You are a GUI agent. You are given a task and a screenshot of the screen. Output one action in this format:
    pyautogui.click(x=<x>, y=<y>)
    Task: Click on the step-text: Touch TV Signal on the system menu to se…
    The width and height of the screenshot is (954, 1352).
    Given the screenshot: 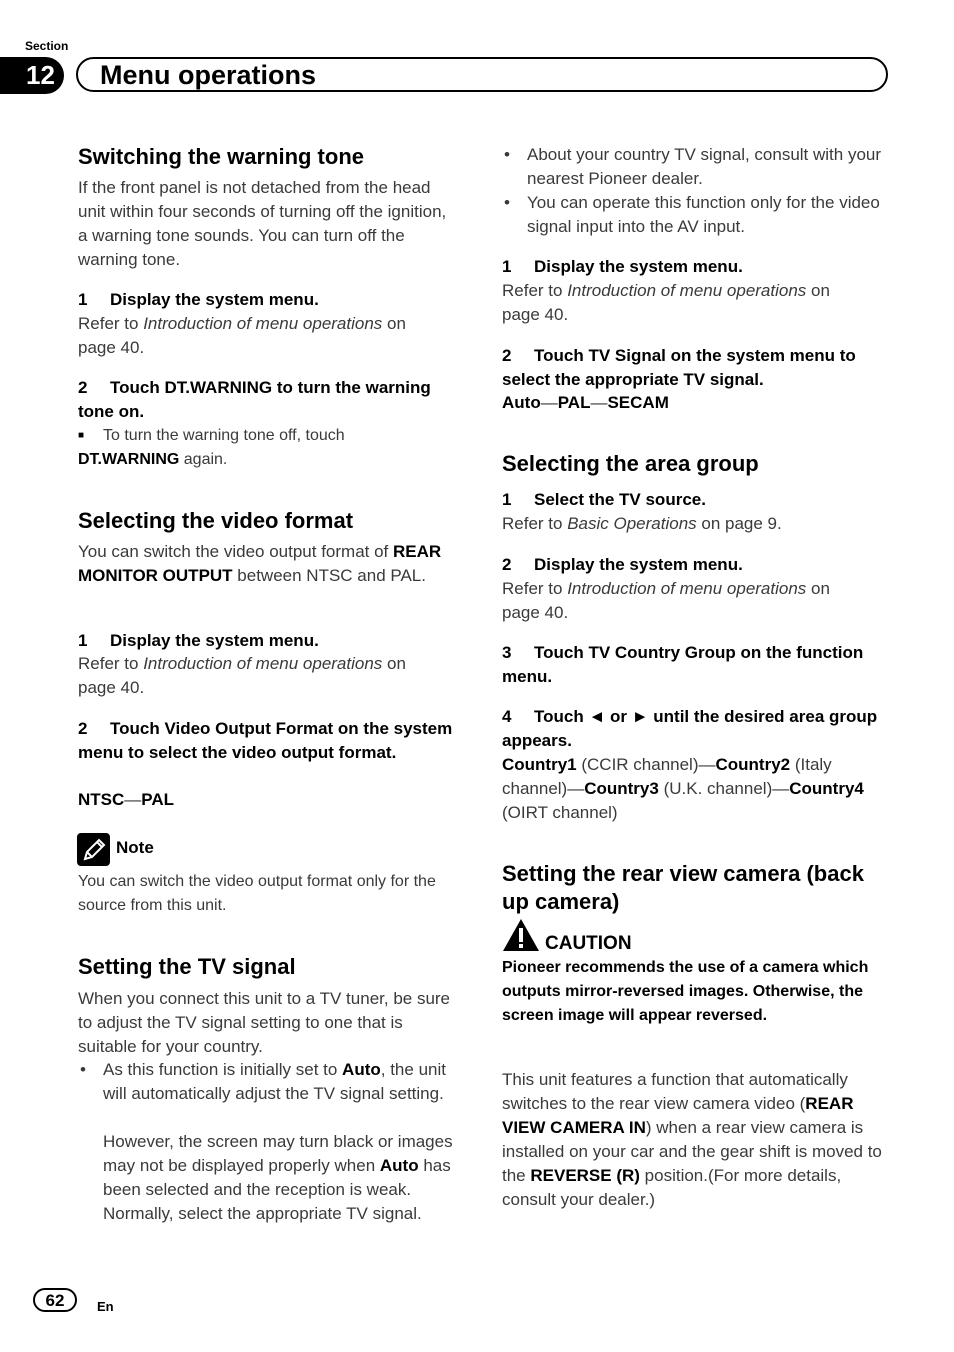 What is the action you would take?
    pyautogui.click(x=679, y=367)
    